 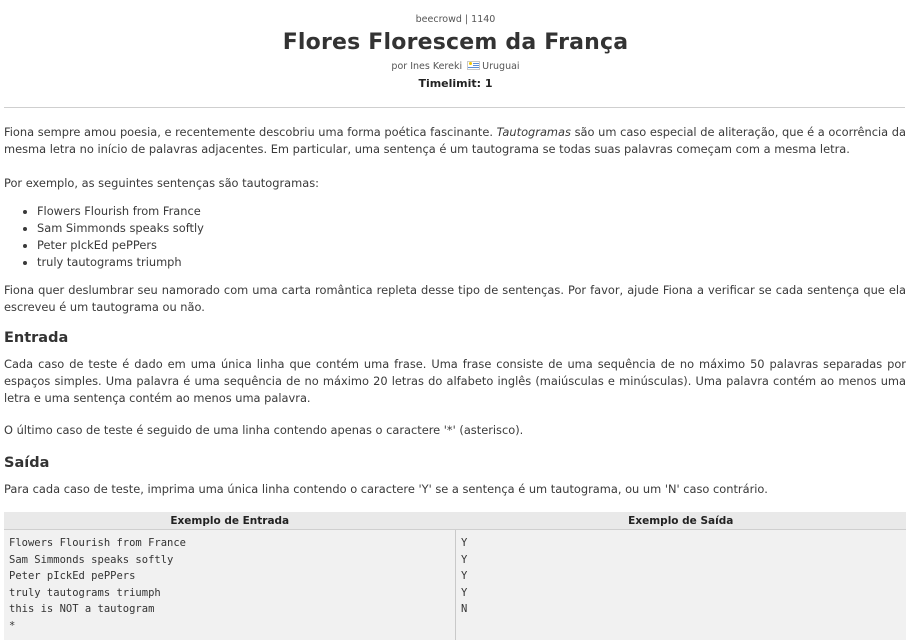 What do you see at coordinates (72, 576) in the screenshot?
I see `sample-input-line: Peter pIckEd pePPers` at bounding box center [72, 576].